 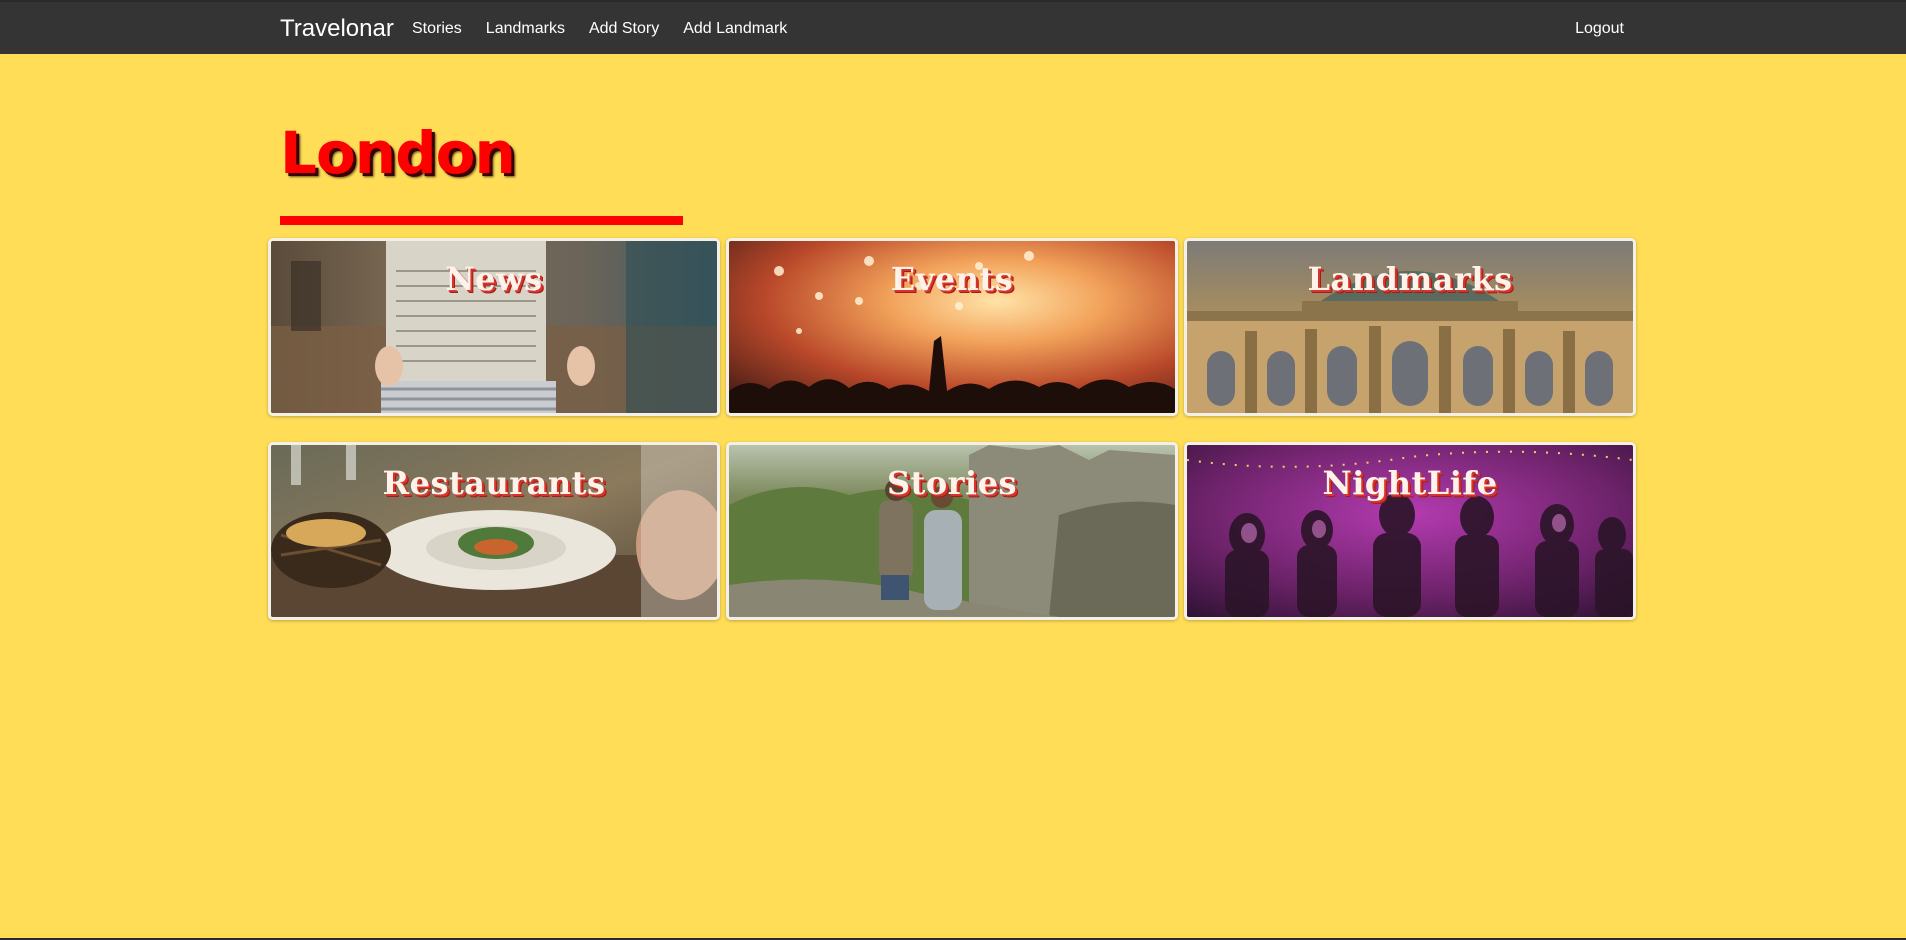 I want to click on category-card-events: Events, so click(x=952, y=327).